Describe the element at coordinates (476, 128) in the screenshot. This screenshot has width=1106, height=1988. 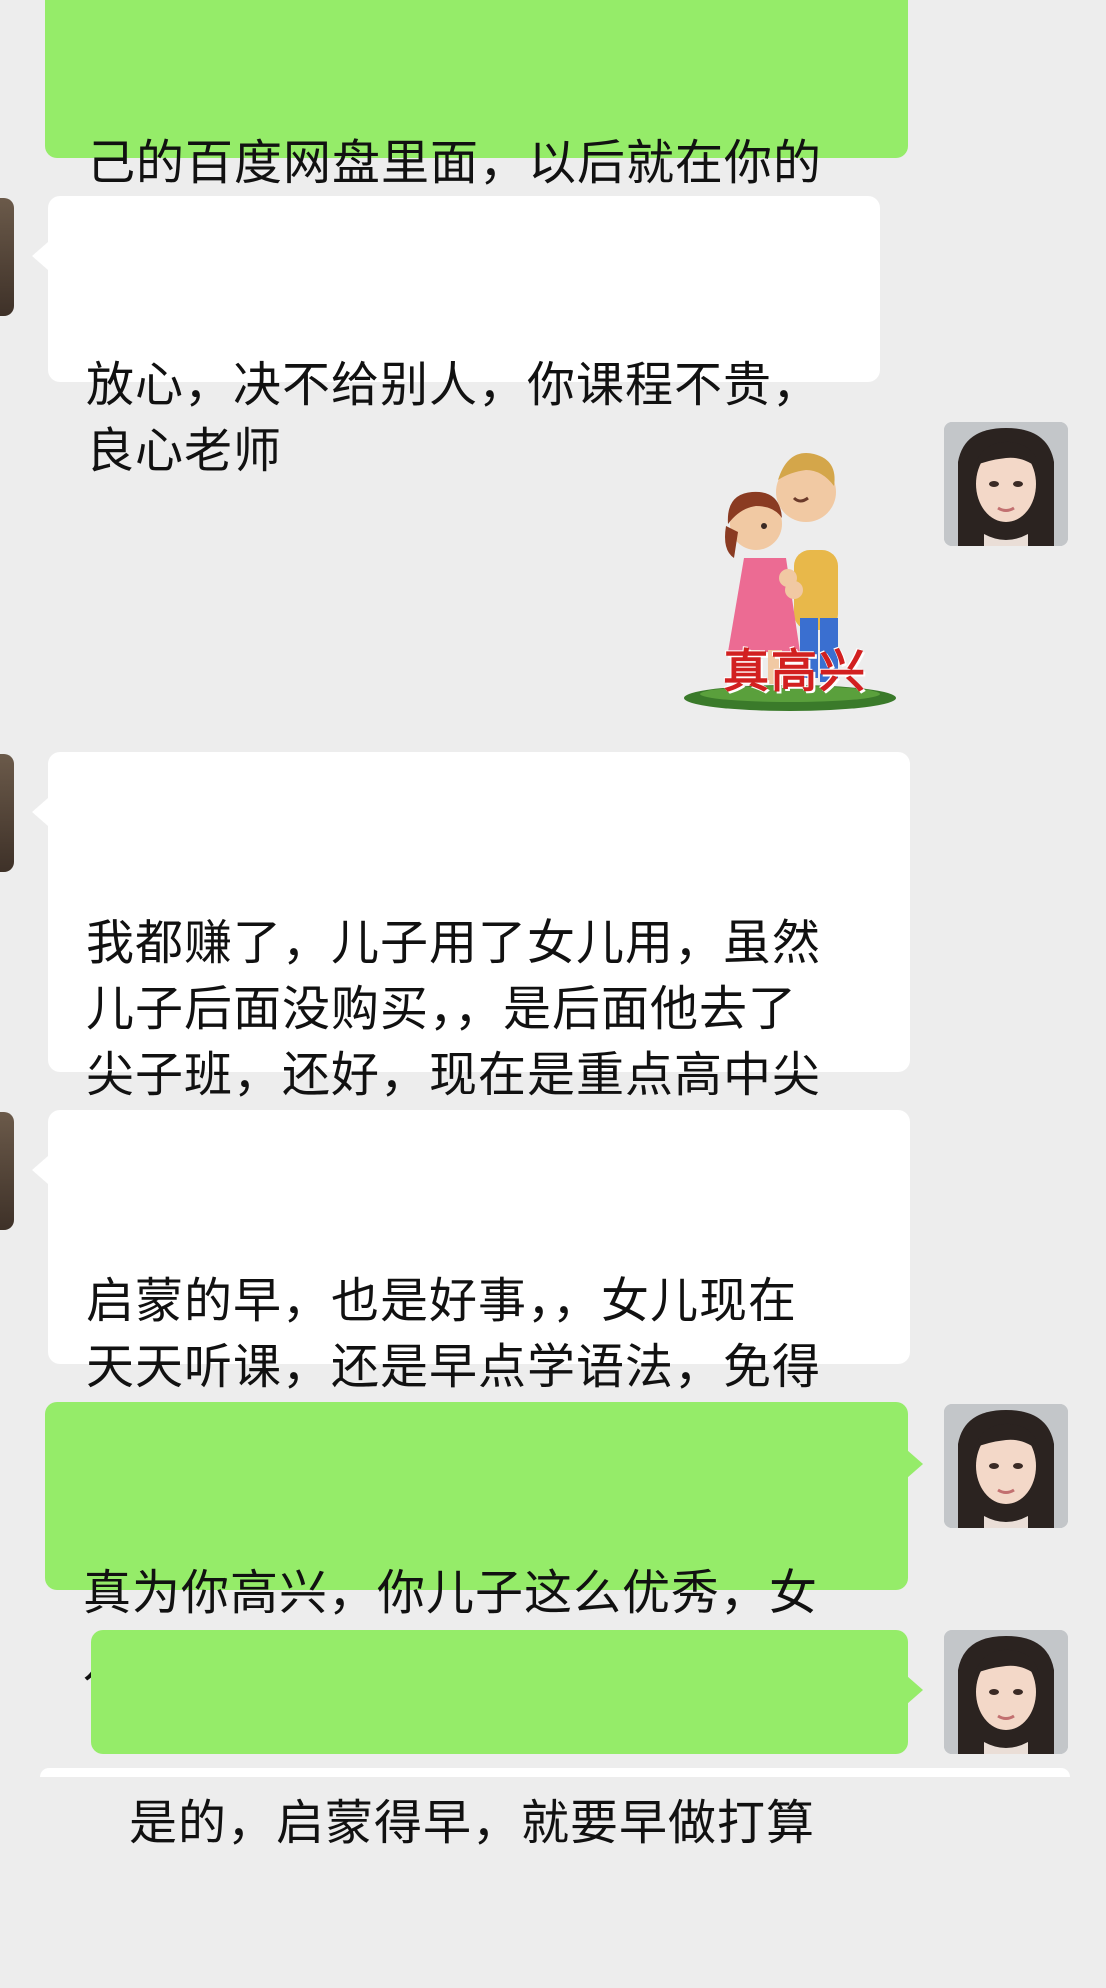
I see `message-bubble-self: 己的百度网盘里面，以后就在你的 百度网盘里面打开课程就可以了` at that location.